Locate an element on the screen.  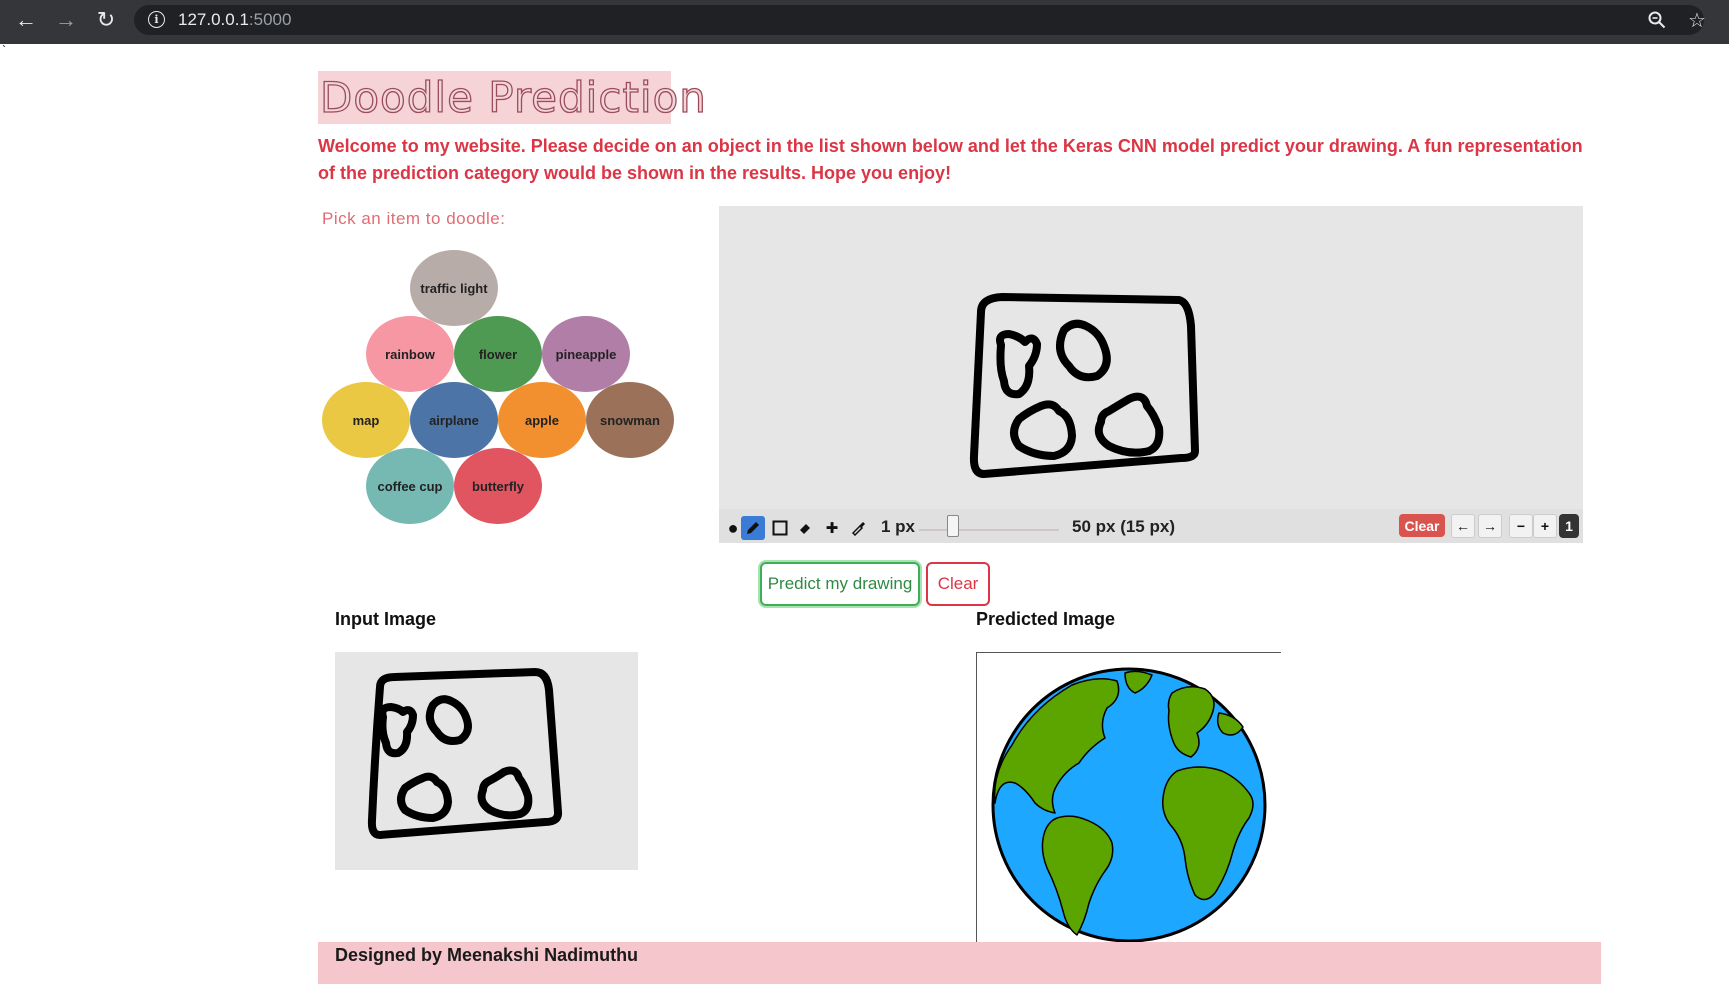
item-flower: flower is located at coordinates (498, 354).